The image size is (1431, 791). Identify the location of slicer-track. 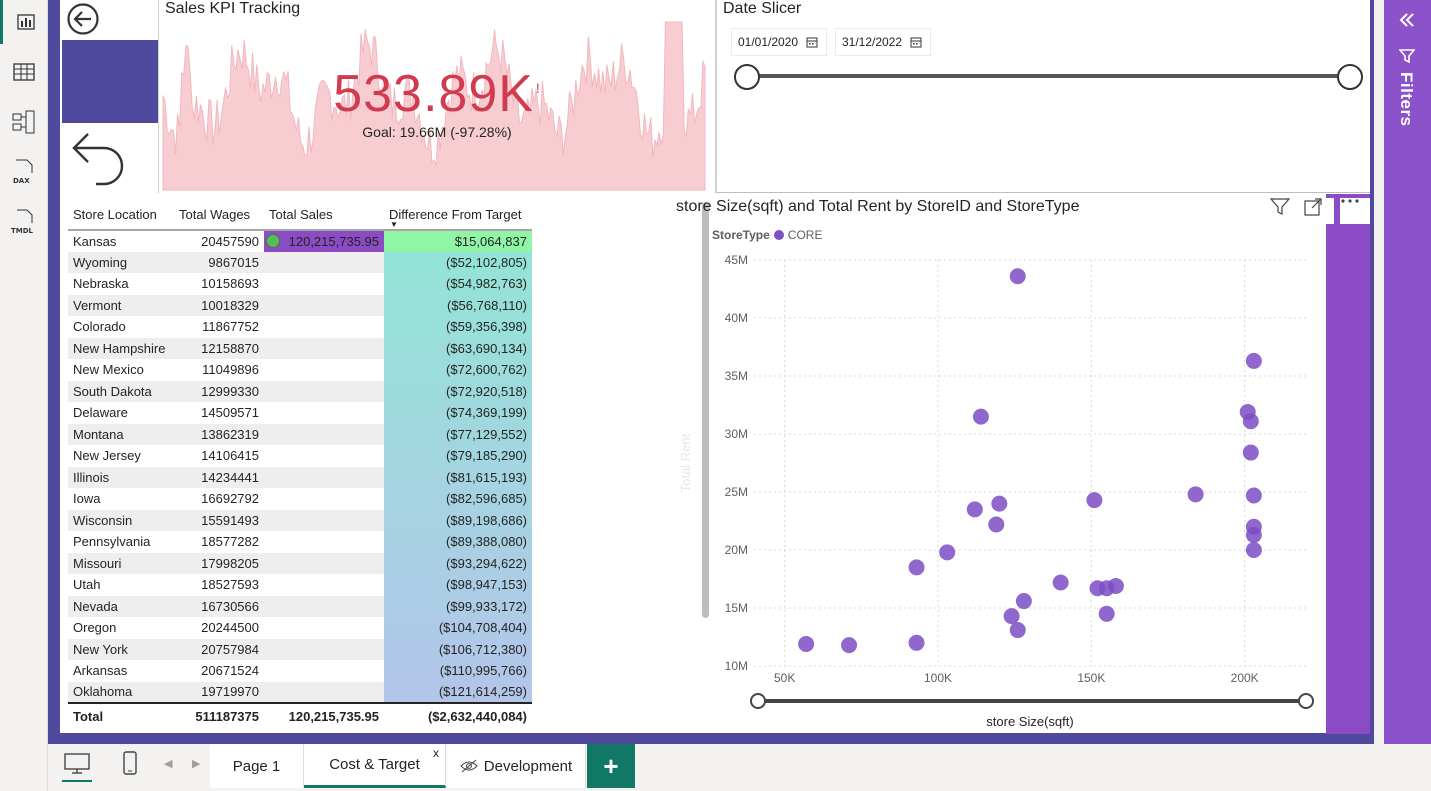
(1049, 76).